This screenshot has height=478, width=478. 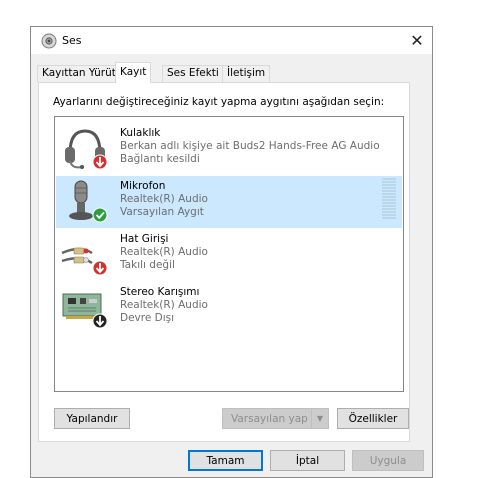 I want to click on device-name: Kulaklık, so click(x=140, y=133).